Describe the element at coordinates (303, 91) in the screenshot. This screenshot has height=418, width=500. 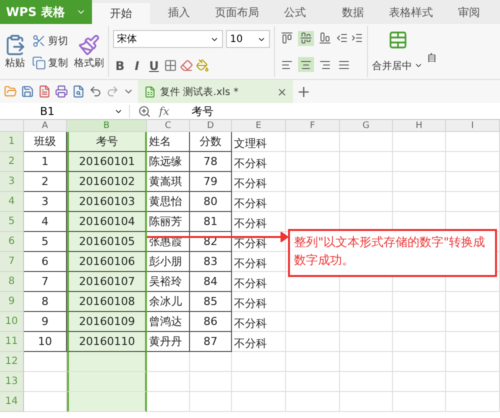
I see `new-tab-button: +` at that location.